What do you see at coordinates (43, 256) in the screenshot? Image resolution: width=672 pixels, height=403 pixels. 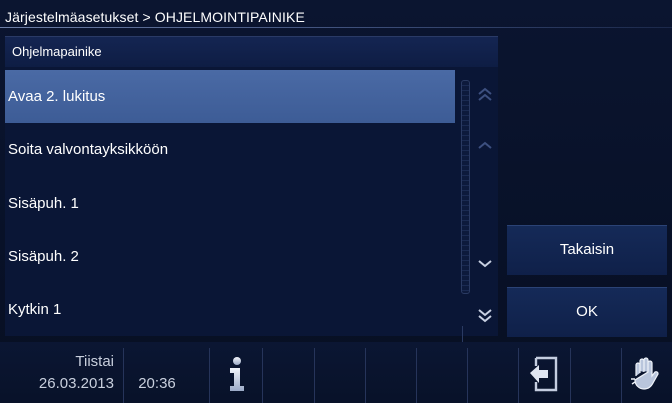 I see `list-item-label: Sisäpuh. 2` at bounding box center [43, 256].